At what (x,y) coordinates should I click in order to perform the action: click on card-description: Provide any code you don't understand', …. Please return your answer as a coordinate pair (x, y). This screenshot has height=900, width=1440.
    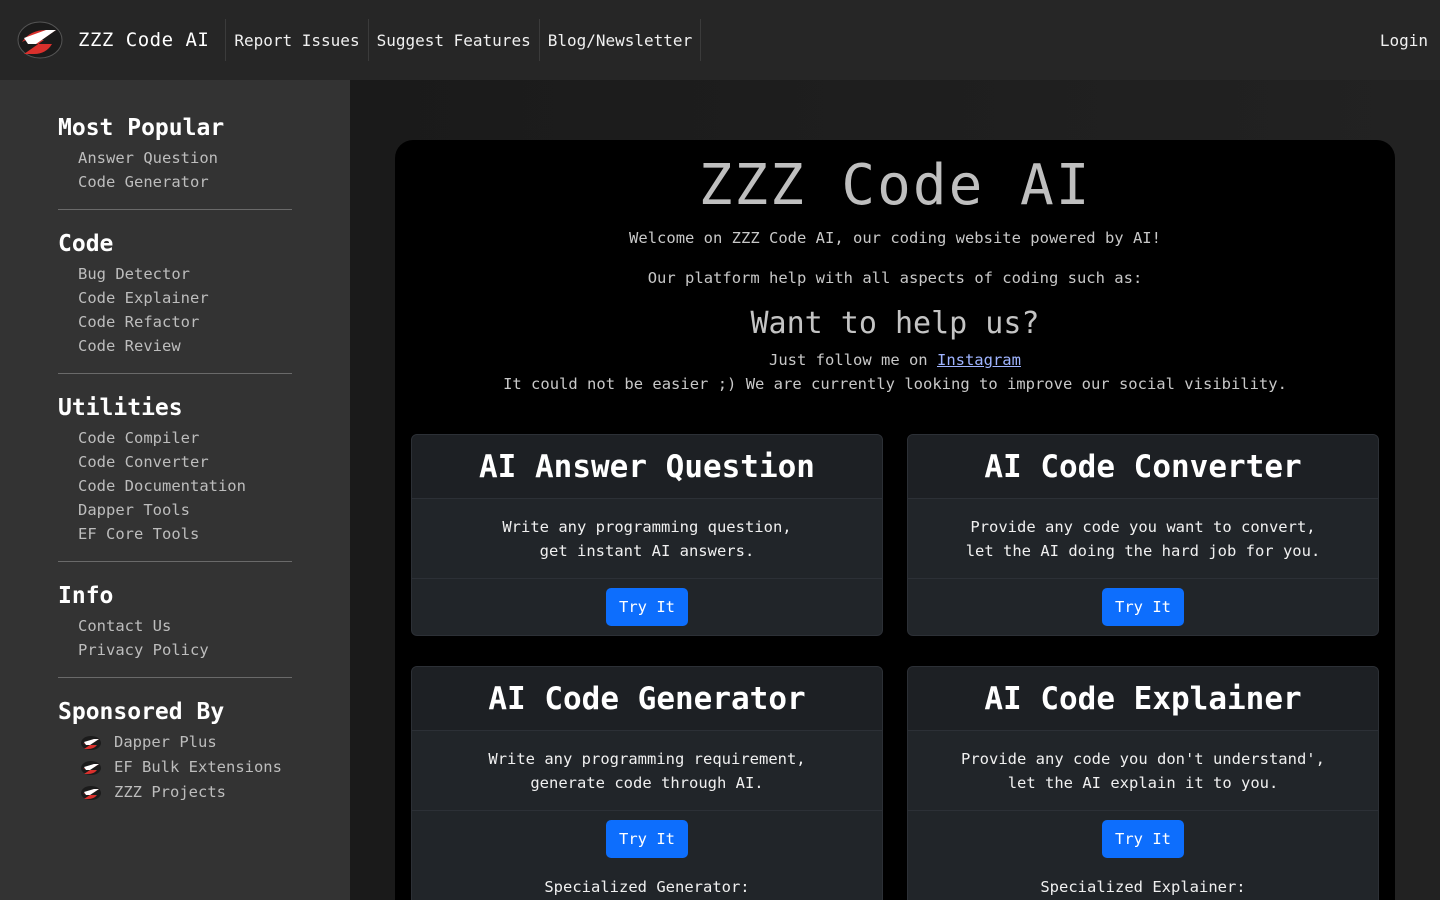
    Looking at the image, I should click on (1143, 771).